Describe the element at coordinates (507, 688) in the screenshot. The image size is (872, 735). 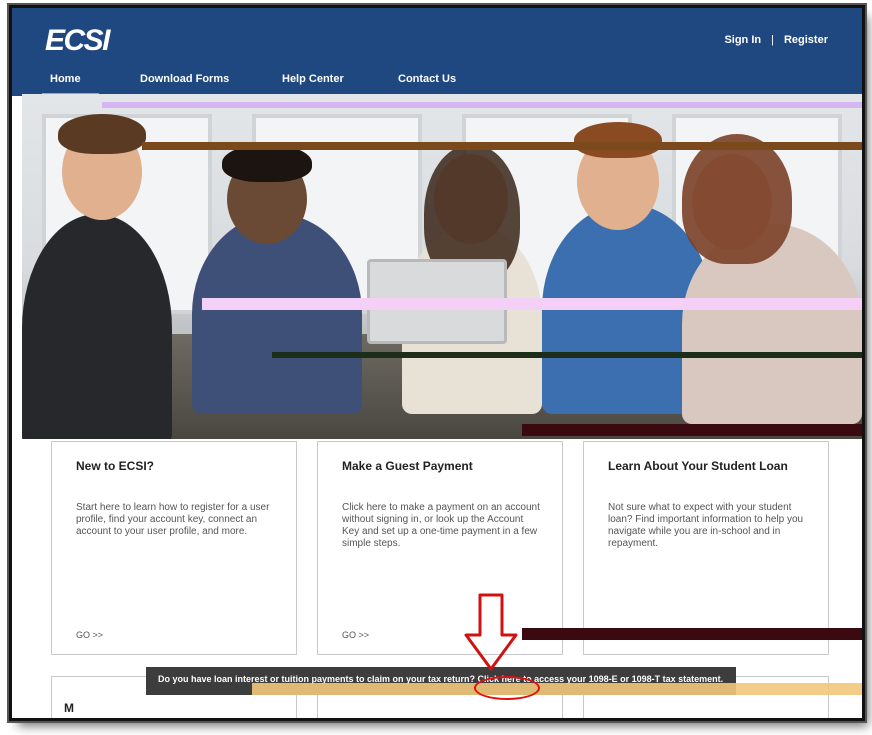
I see `red-highlight-oval` at that location.